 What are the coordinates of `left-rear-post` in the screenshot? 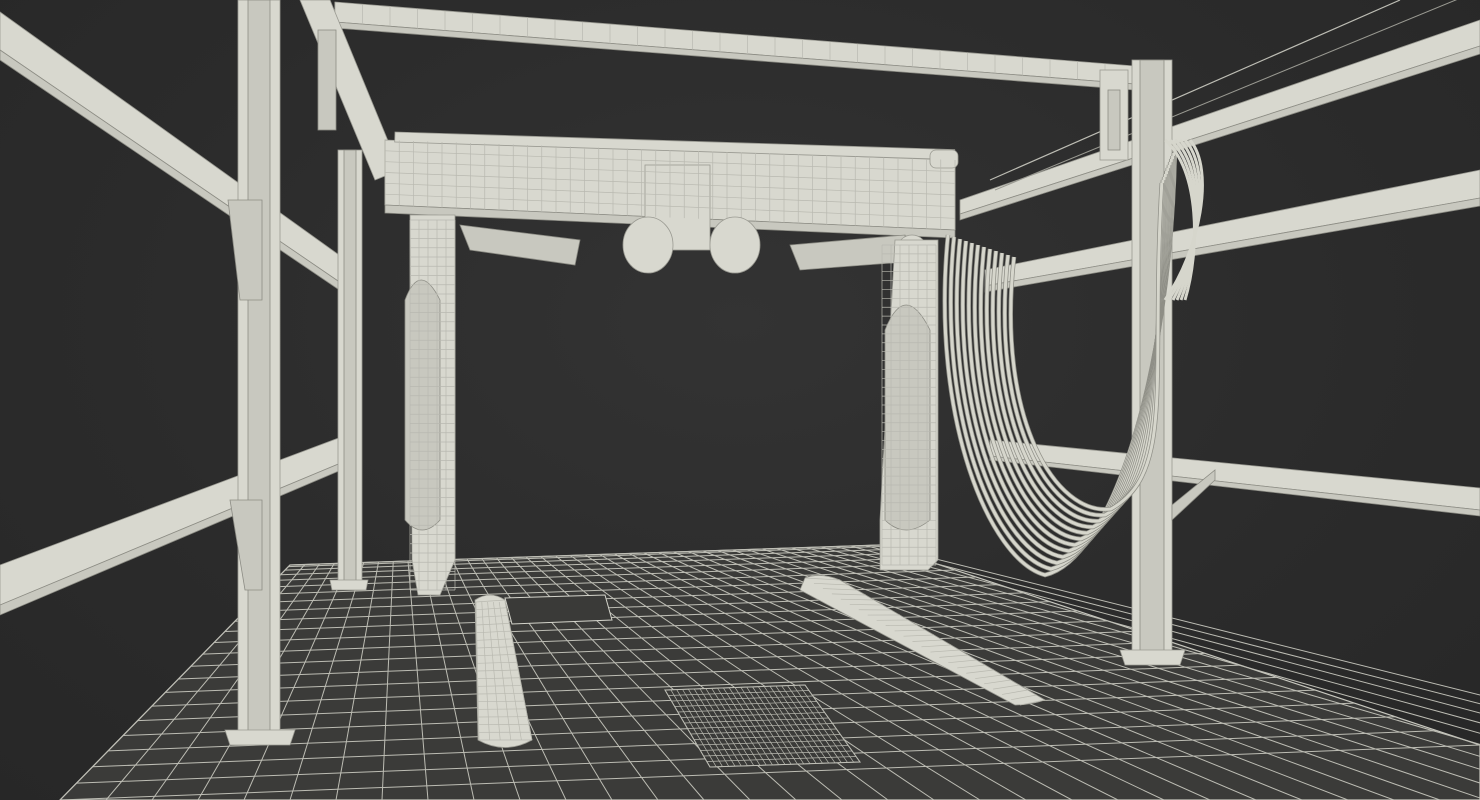 It's located at (349, 370).